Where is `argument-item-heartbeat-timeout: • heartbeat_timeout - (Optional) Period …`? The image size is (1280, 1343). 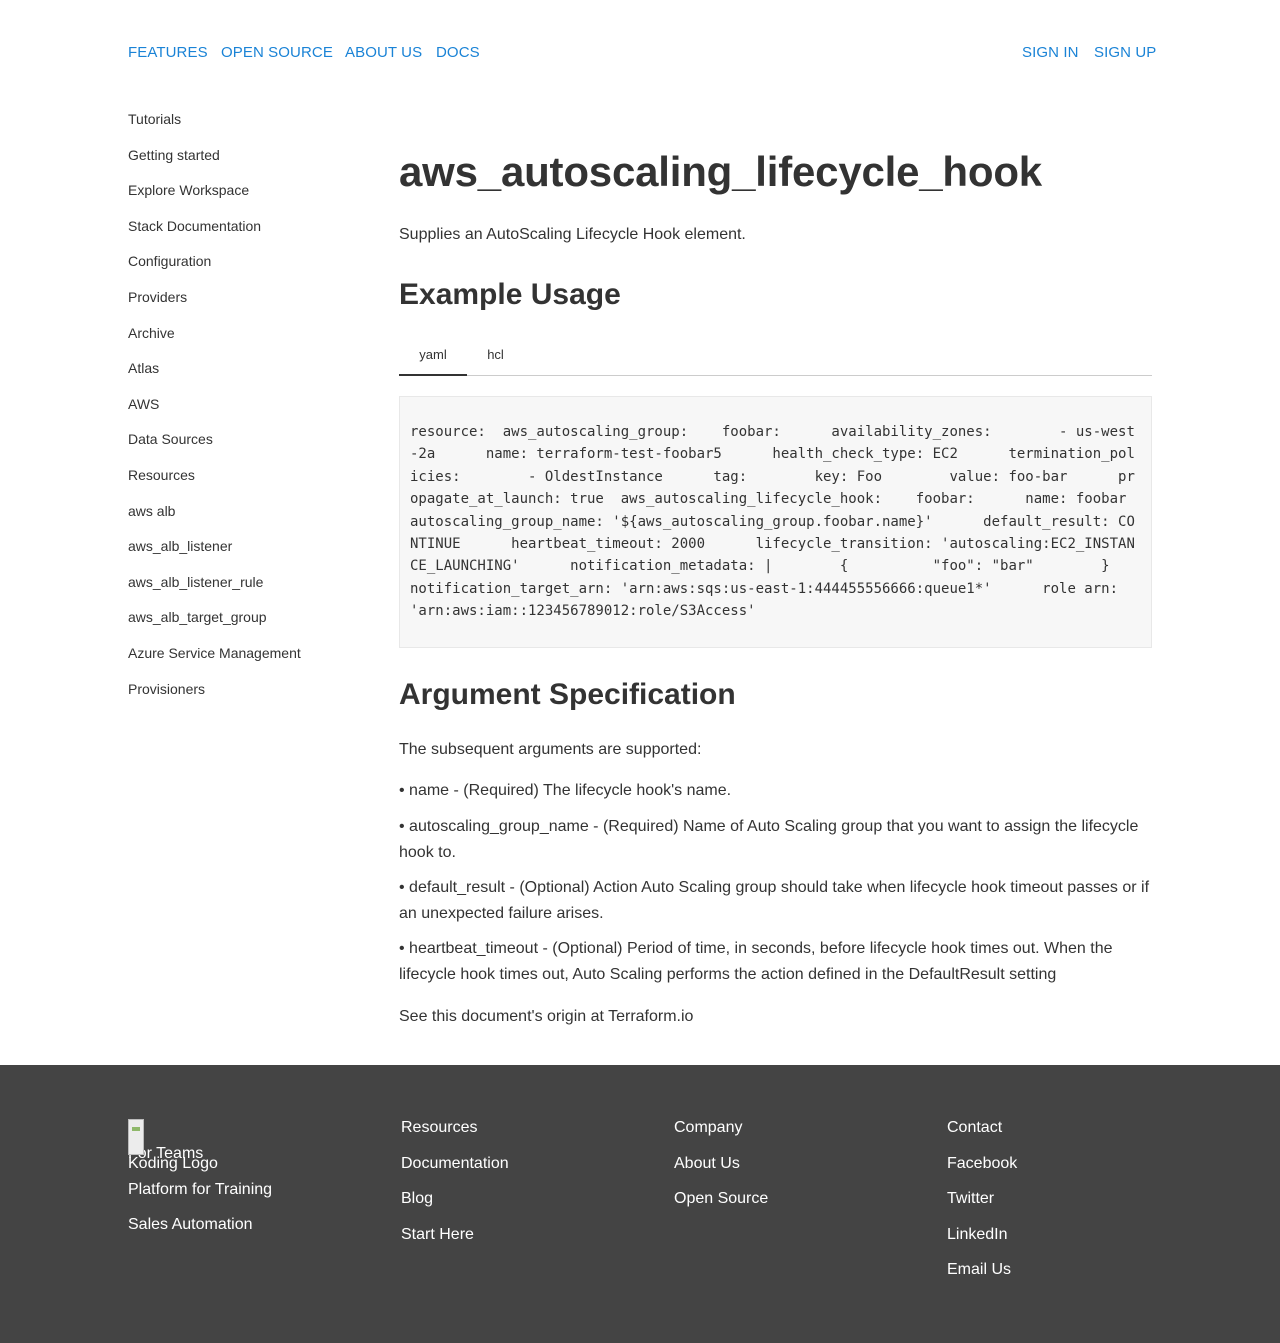 argument-item-heartbeat-timeout: • heartbeat_timeout - (Optional) Period … is located at coordinates (756, 961).